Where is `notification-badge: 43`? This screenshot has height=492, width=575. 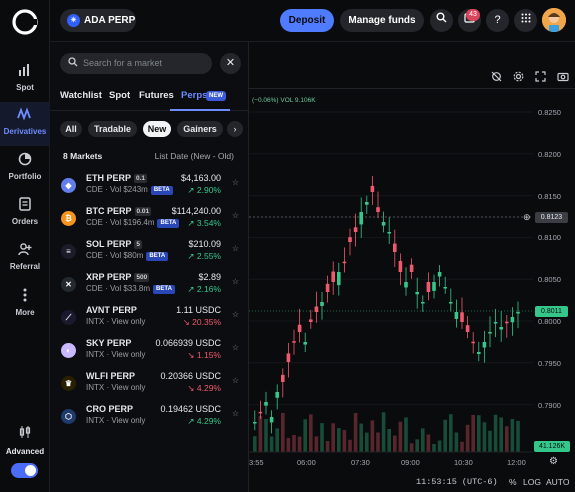
notification-badge: 43 is located at coordinates (473, 15).